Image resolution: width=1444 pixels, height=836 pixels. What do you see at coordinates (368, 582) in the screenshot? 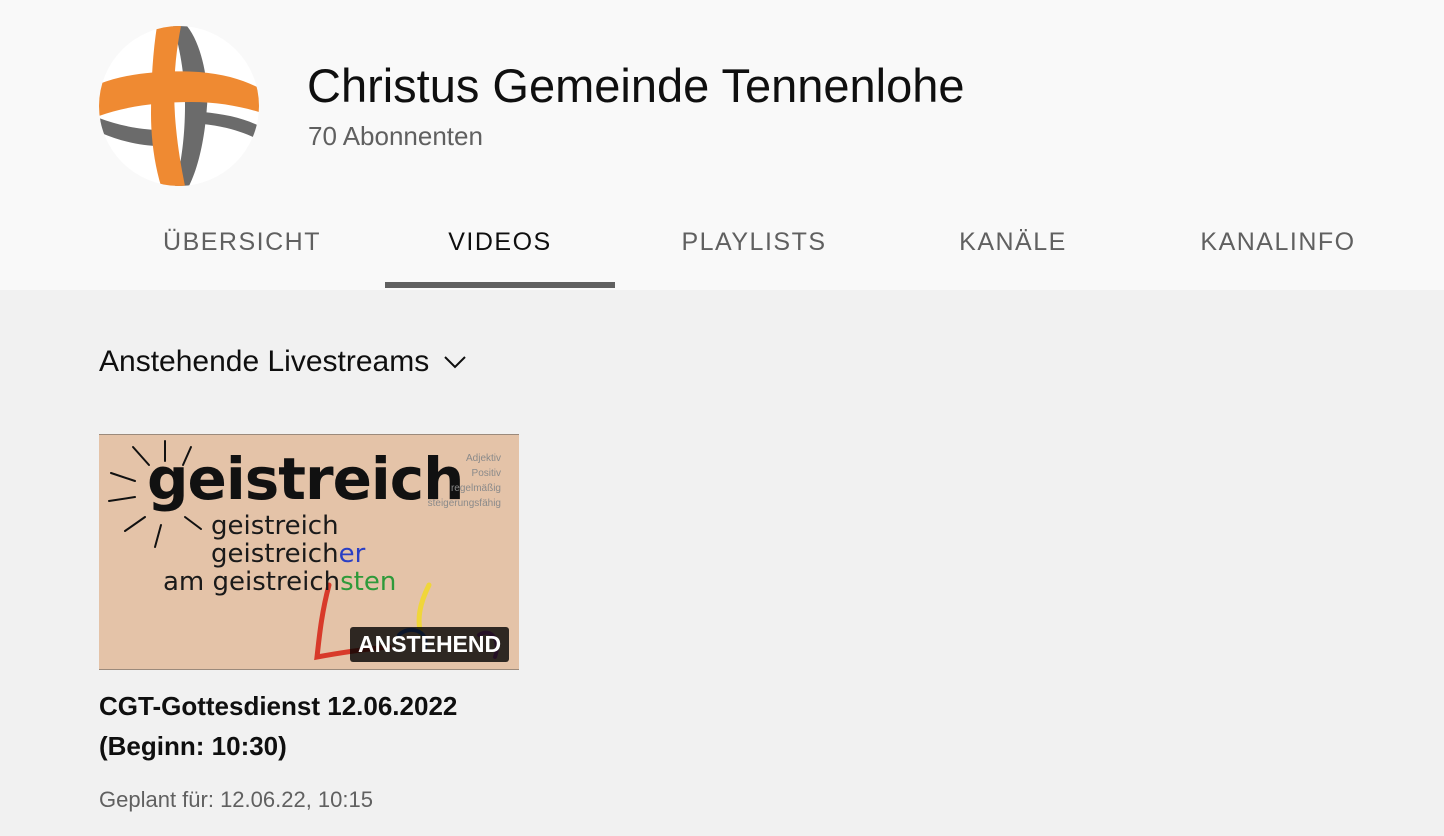
I see `thumbnail-line-3-suffix: sten` at bounding box center [368, 582].